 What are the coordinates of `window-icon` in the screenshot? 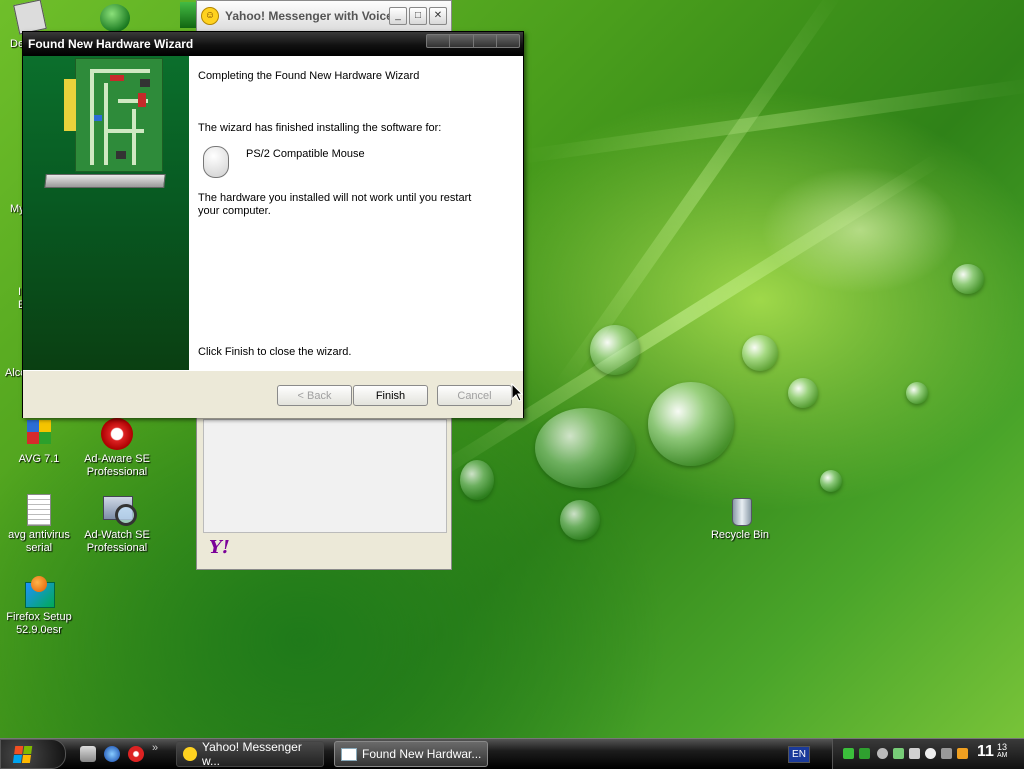 It's located at (349, 754).